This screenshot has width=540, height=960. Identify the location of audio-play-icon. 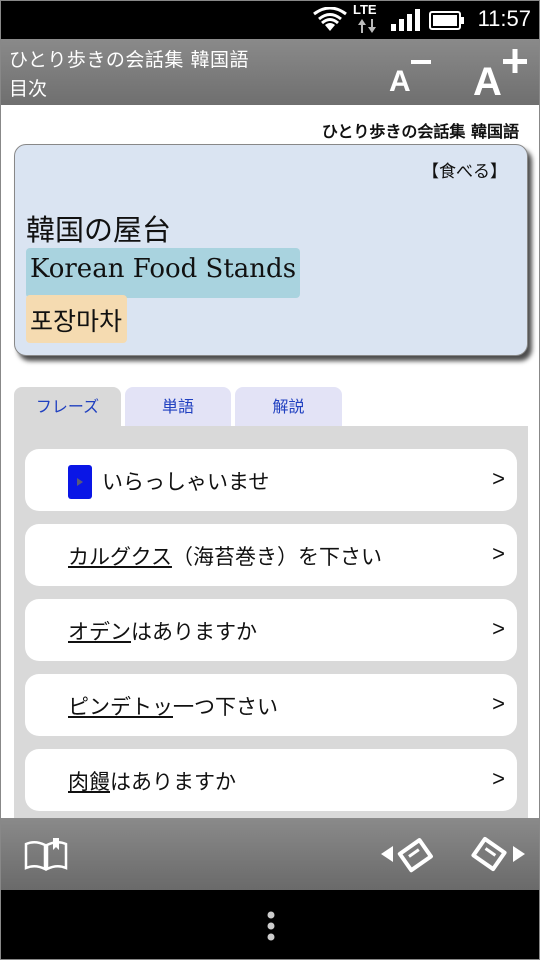
(80, 482).